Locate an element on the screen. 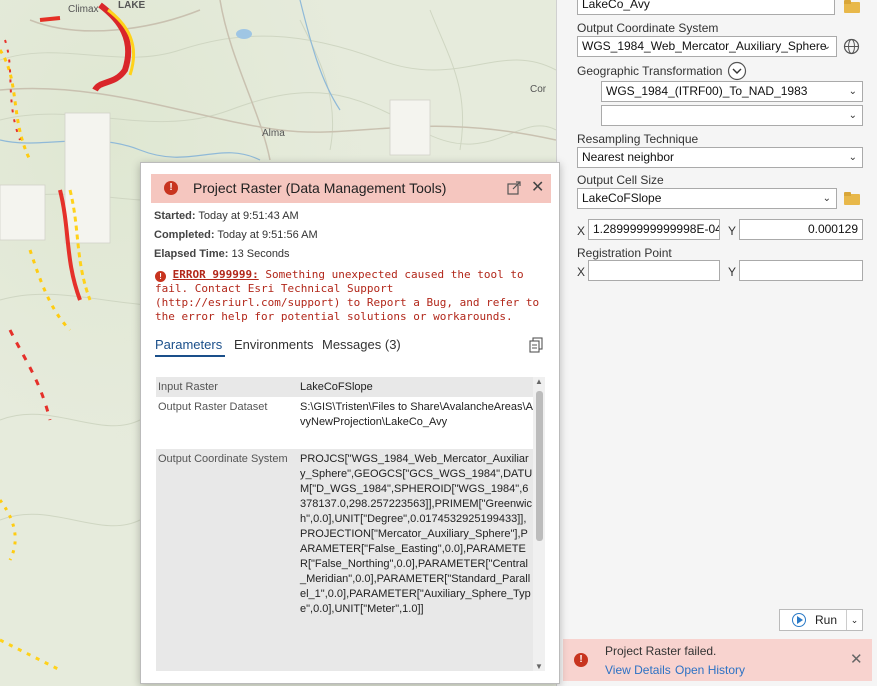  geo-transform-select-2: ⌄ is located at coordinates (732, 115).